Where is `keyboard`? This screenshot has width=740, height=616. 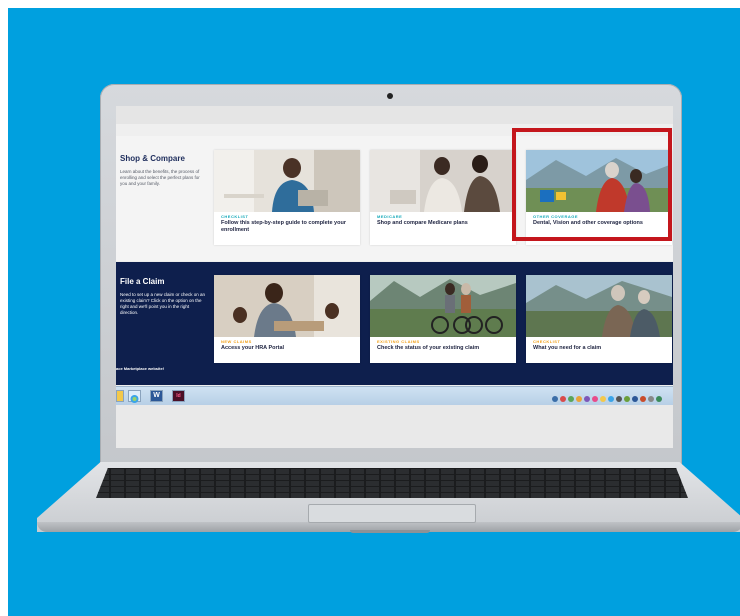
keyboard is located at coordinates (392, 483).